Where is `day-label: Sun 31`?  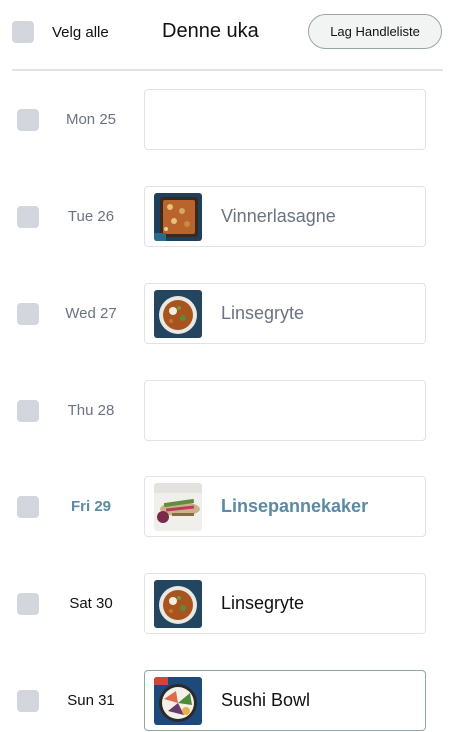
day-label: Sun 31 is located at coordinates (91, 700).